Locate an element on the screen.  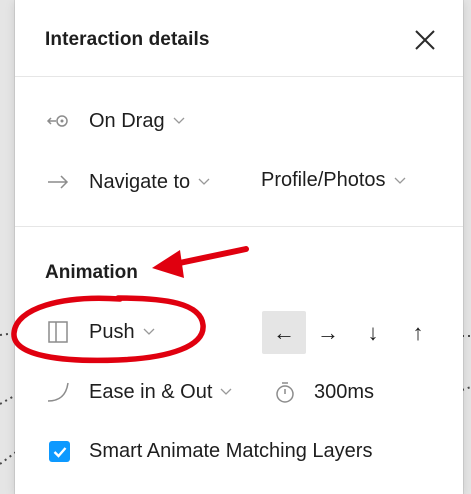
arrow-right-icon: → is located at coordinates (328, 332).